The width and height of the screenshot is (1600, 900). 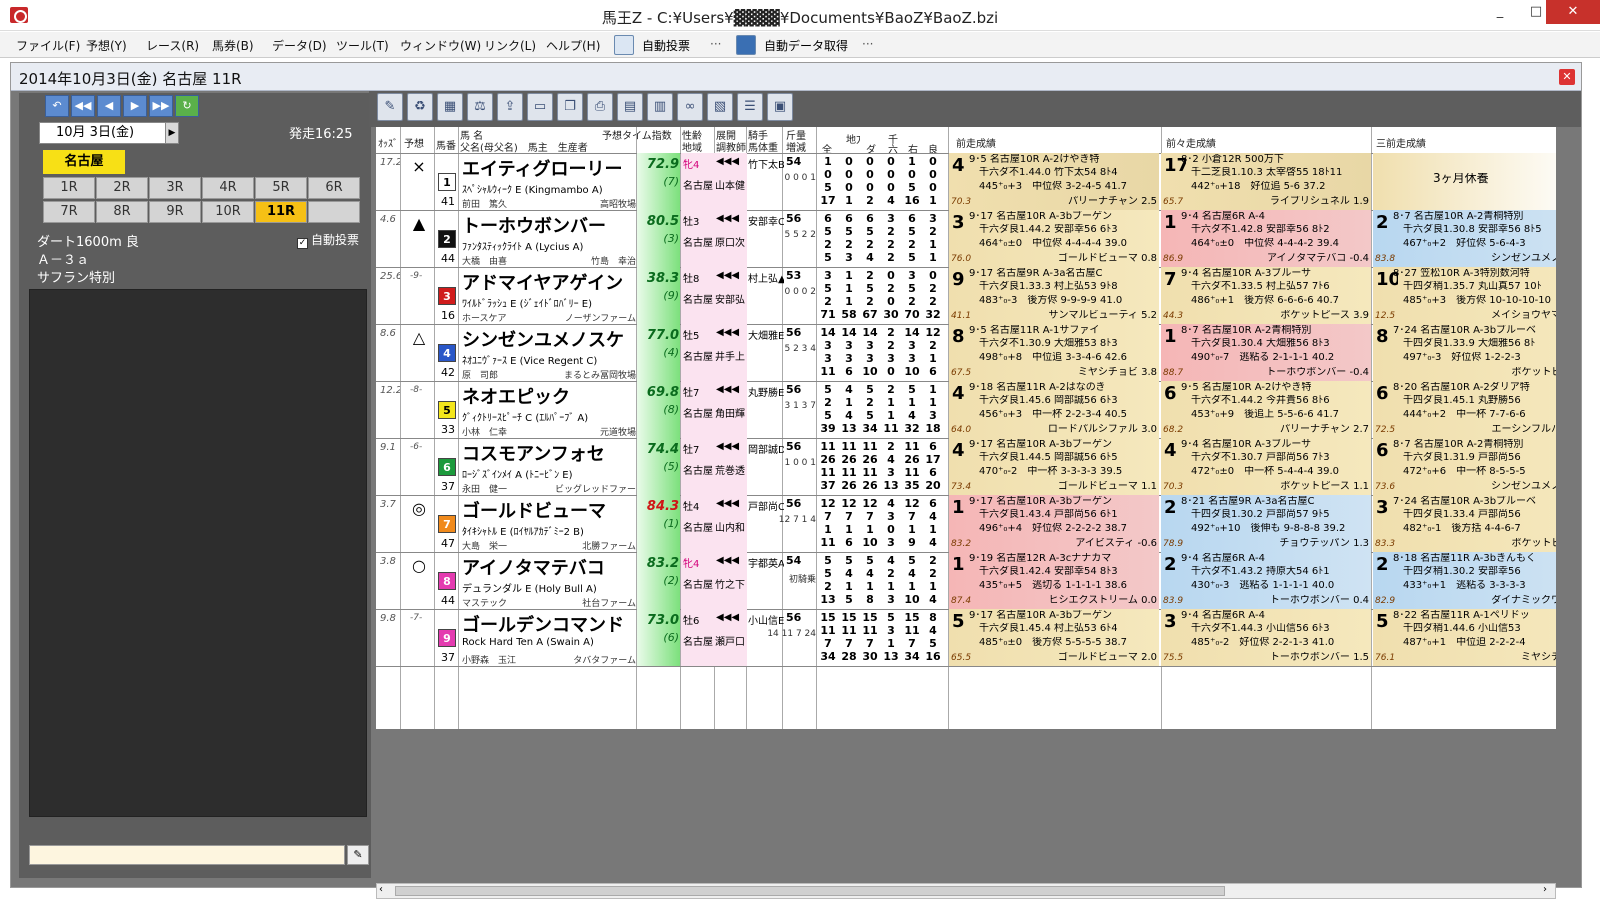 What do you see at coordinates (161, 106) in the screenshot?
I see `nav-last-icon: ▶▶` at bounding box center [161, 106].